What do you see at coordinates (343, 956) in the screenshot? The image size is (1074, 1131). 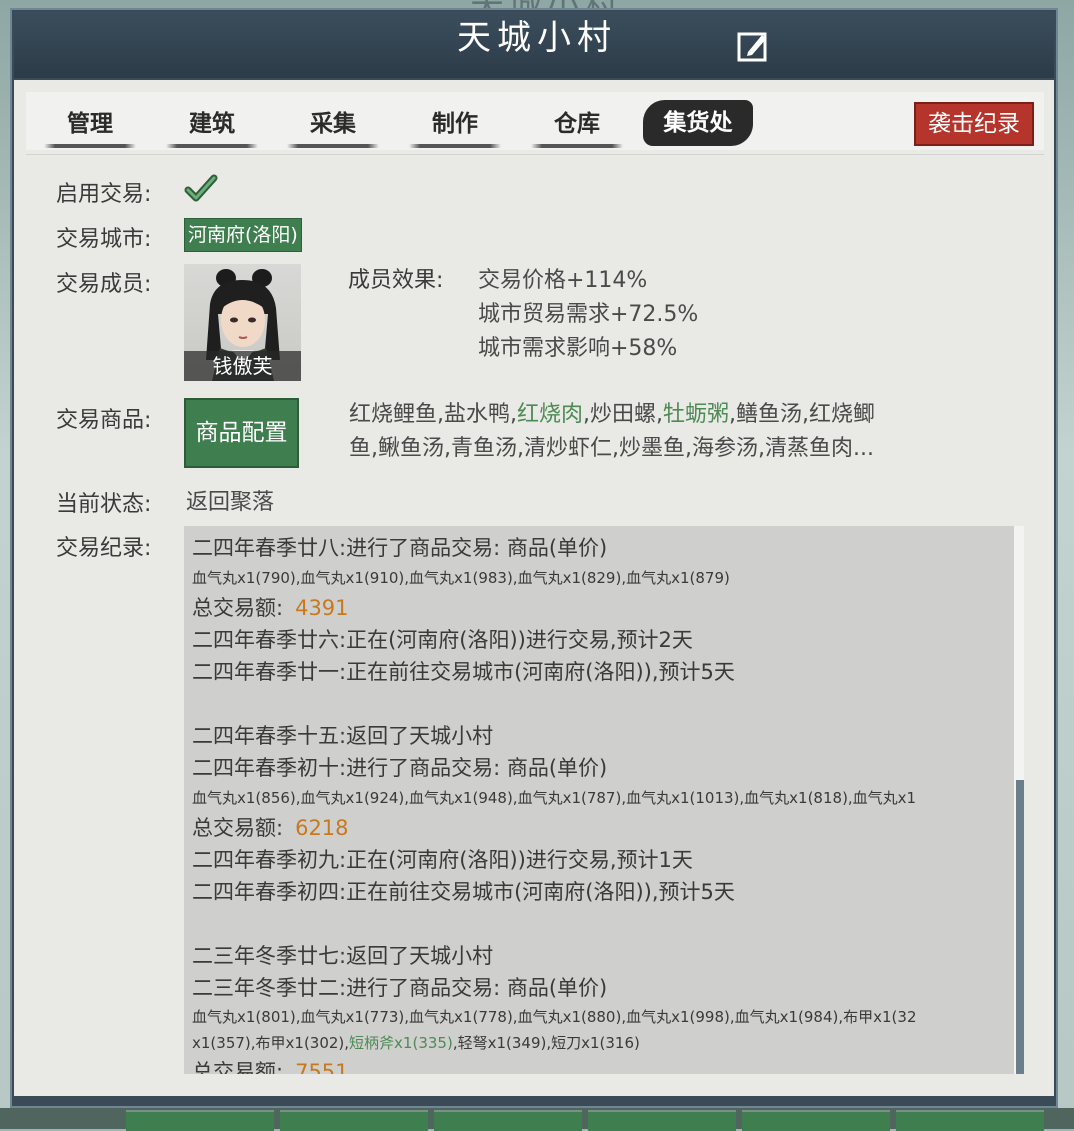 I see `log-line: 二三年冬季廿七:返回了天城小村` at bounding box center [343, 956].